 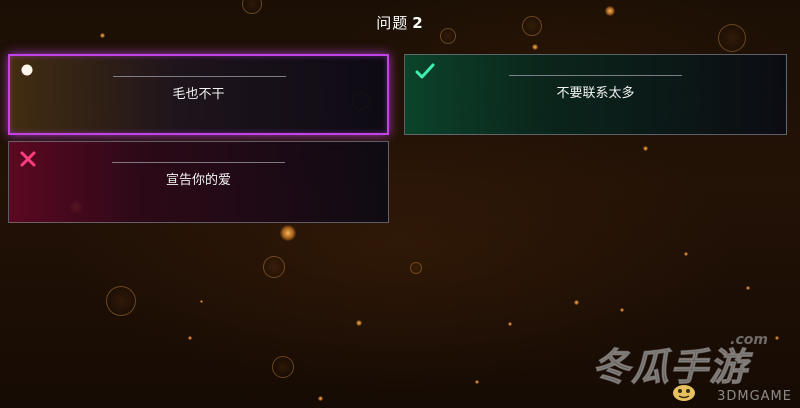 I want to click on mascot-icon, so click(x=684, y=391).